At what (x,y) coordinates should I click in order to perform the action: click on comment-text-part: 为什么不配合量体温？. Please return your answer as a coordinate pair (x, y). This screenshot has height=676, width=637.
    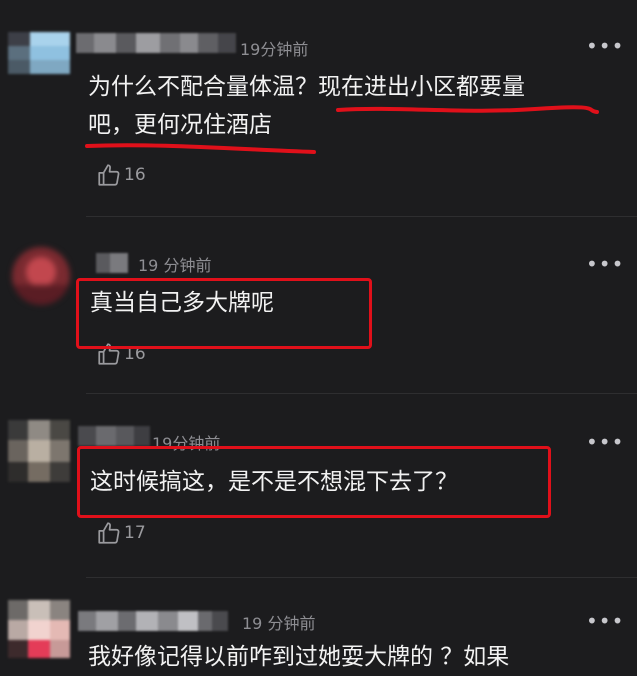
    Looking at the image, I should click on (203, 87).